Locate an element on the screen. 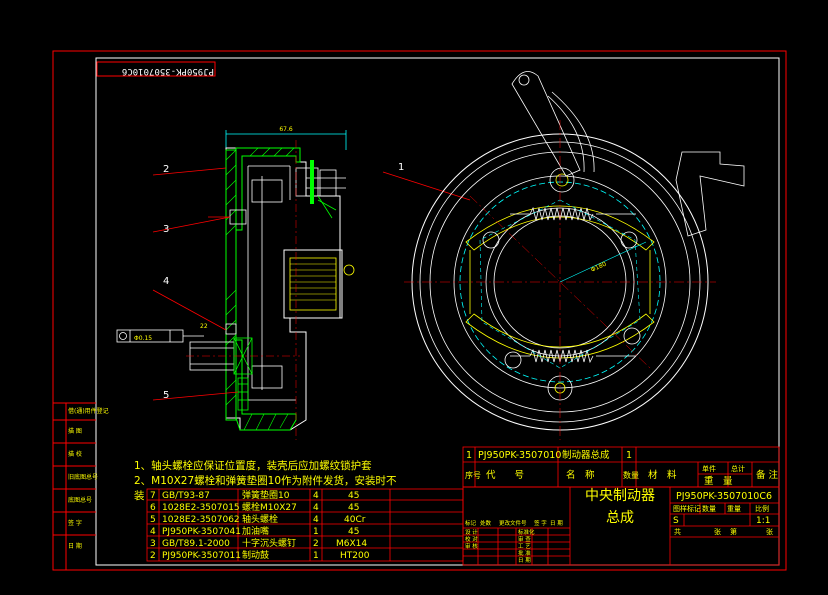  bom-code: PJ950PK-3507041 is located at coordinates (201, 532).